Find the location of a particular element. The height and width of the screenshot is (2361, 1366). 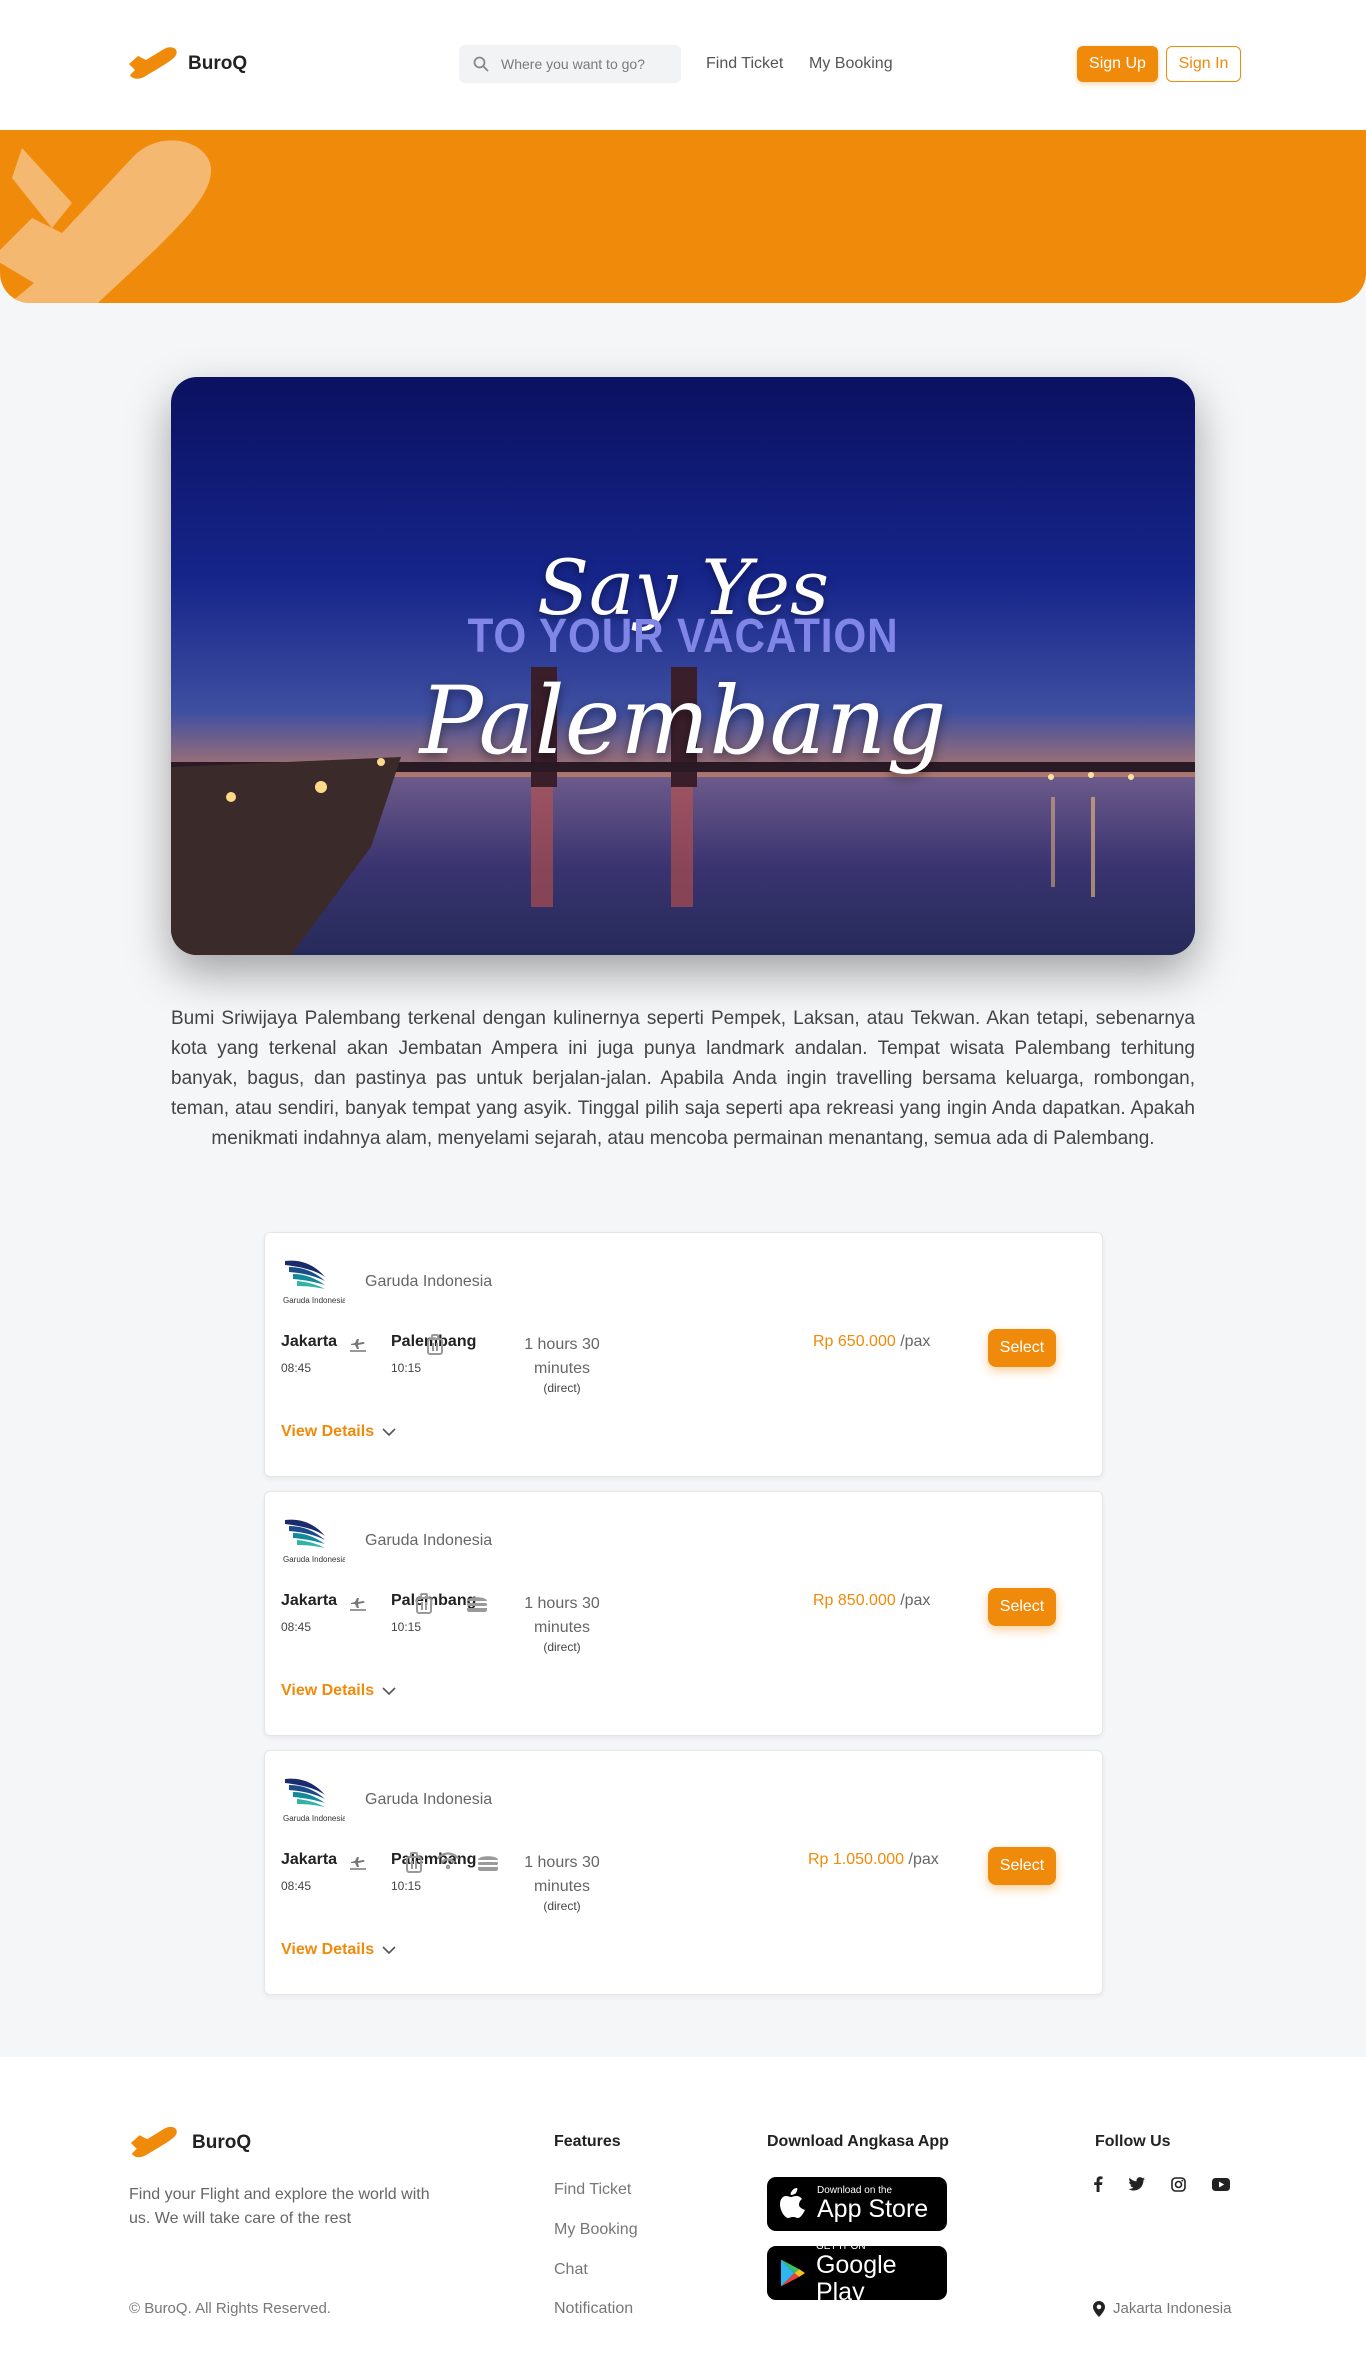

price: Rp 1.050.000 /pax is located at coordinates (873, 1860).